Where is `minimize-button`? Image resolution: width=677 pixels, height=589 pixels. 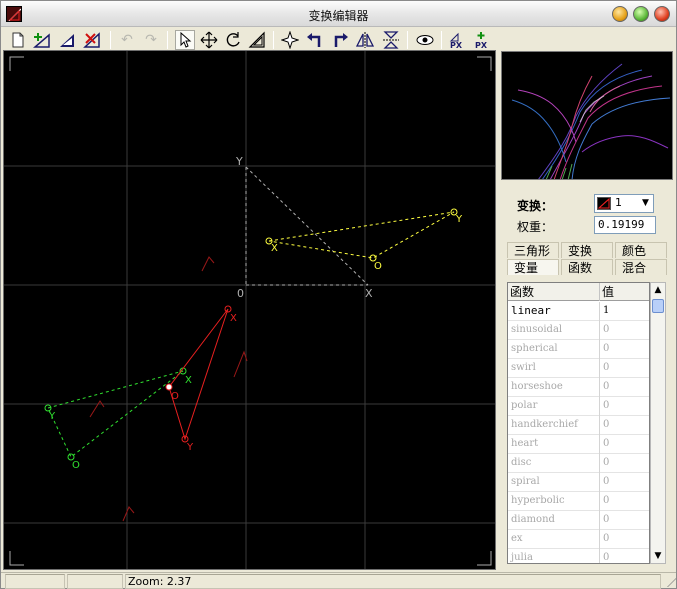
minimize-button is located at coordinates (620, 14).